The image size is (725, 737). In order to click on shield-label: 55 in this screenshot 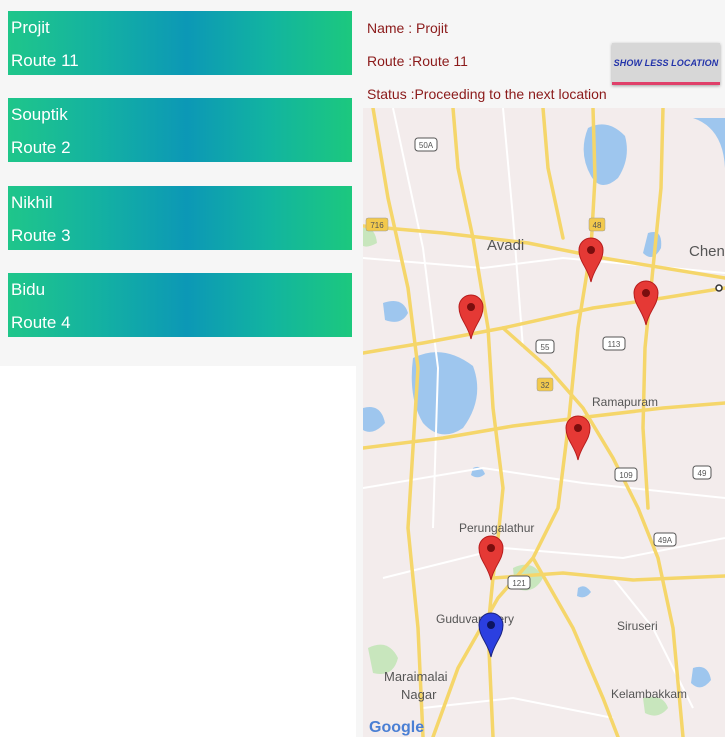, I will do `click(545, 347)`.